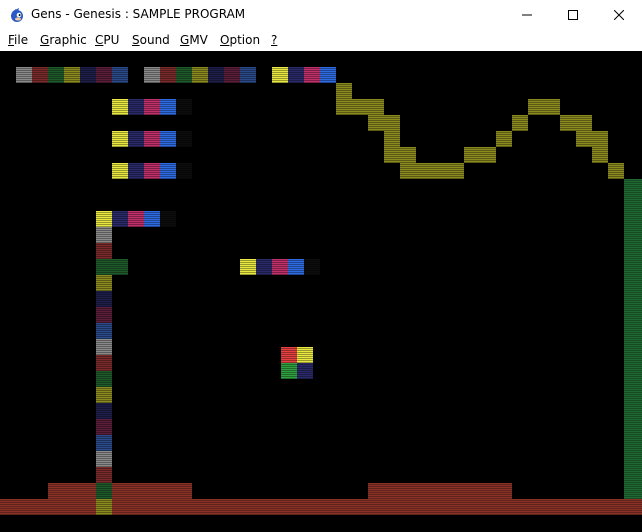  Describe the element at coordinates (440, 491) in the screenshot. I see `brick-mound-right` at that location.